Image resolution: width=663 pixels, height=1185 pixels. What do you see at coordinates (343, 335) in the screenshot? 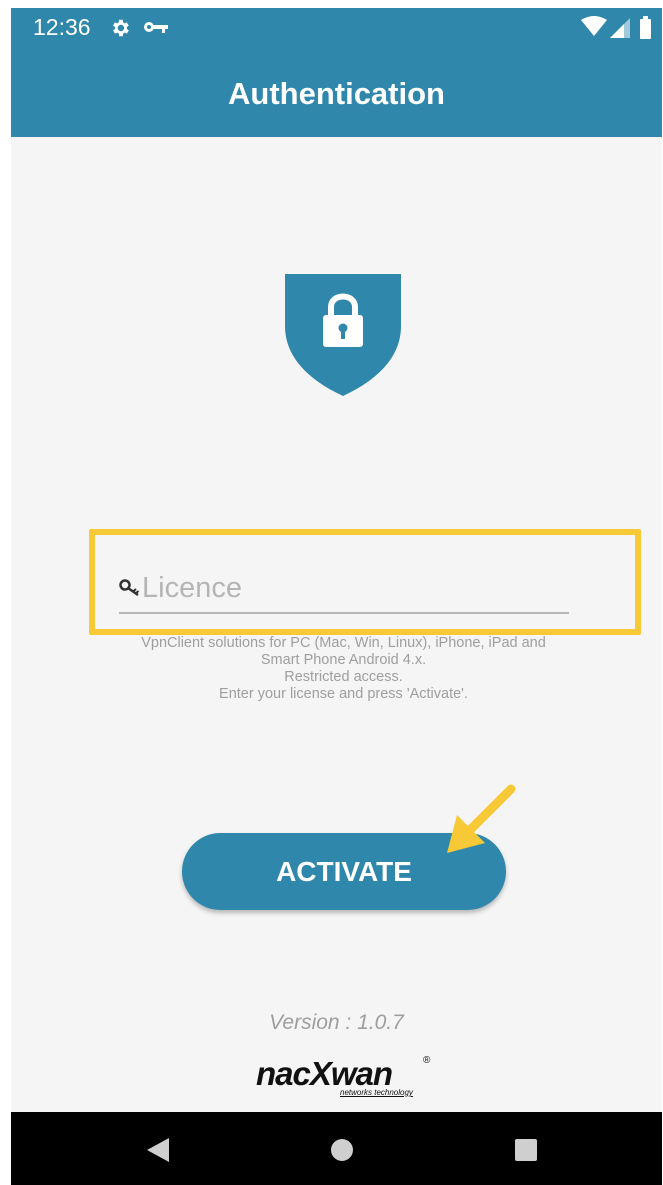
I see `shield-lock-icon` at bounding box center [343, 335].